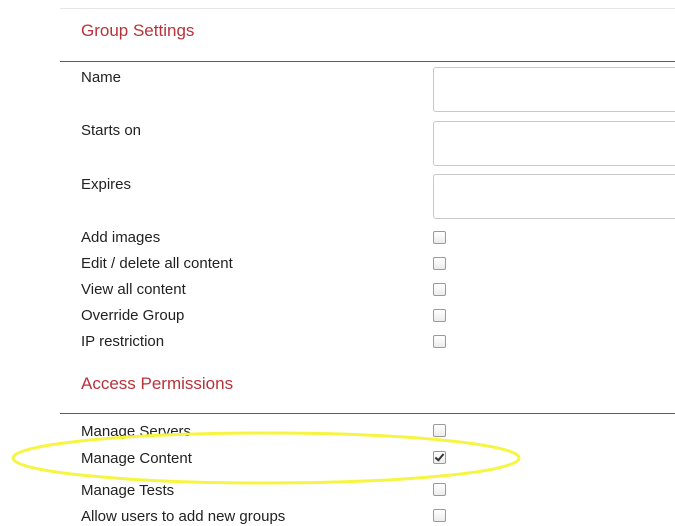 Image resolution: width=675 pixels, height=526 pixels. Describe the element at coordinates (367, 413) in the screenshot. I see `access-permissions-divider` at that location.